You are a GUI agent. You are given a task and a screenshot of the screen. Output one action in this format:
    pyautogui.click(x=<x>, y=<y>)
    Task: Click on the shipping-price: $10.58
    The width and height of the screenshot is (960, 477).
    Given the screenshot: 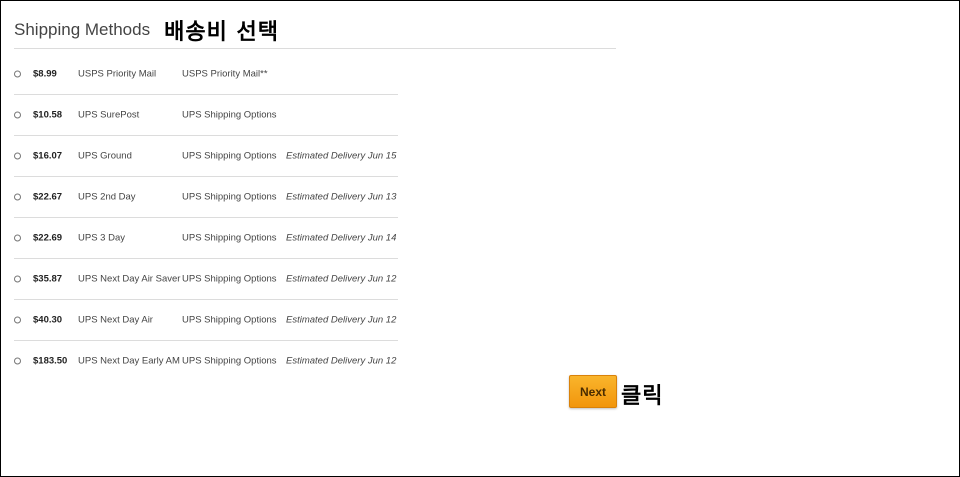 What is the action you would take?
    pyautogui.click(x=48, y=115)
    